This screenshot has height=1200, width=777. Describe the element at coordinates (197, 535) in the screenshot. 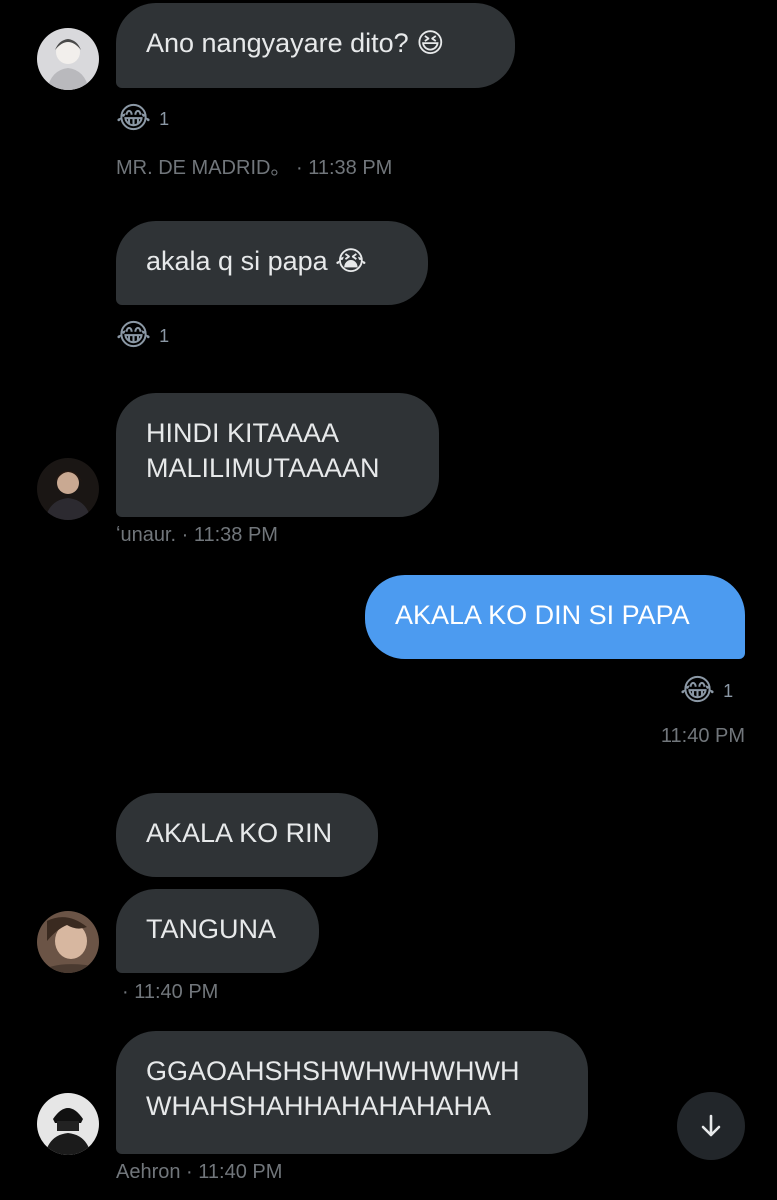

I see `message-meta: ʻunaur. · 11:38 PM` at that location.